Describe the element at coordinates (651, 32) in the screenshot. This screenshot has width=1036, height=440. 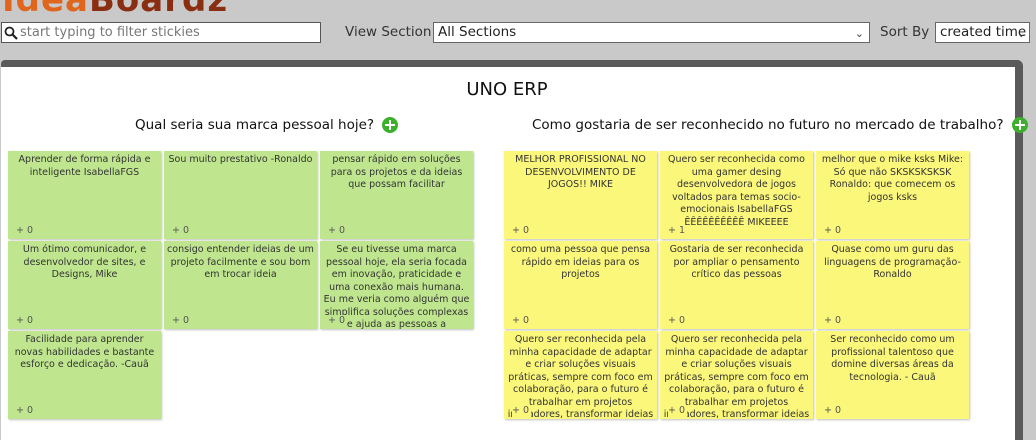
I see `view-section-select: All Sections ⌄` at that location.